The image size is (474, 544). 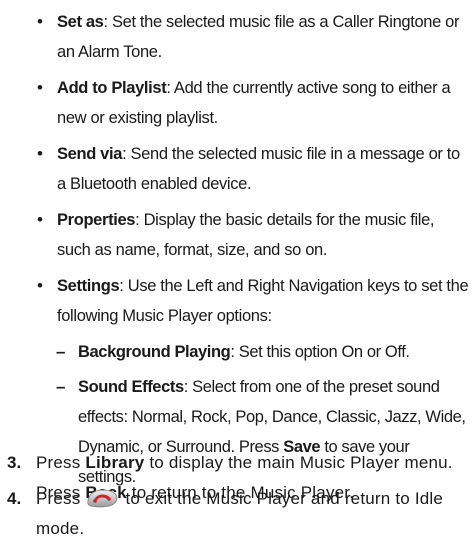 What do you see at coordinates (88, 286) in the screenshot?
I see `bullet-term: Settings` at bounding box center [88, 286].